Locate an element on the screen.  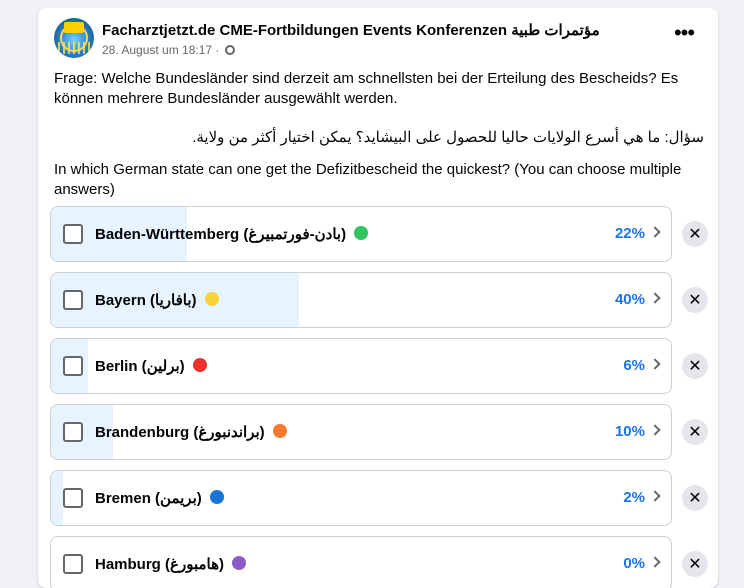
poll-option: Berlin (برلين) 6% is located at coordinates (361, 366).